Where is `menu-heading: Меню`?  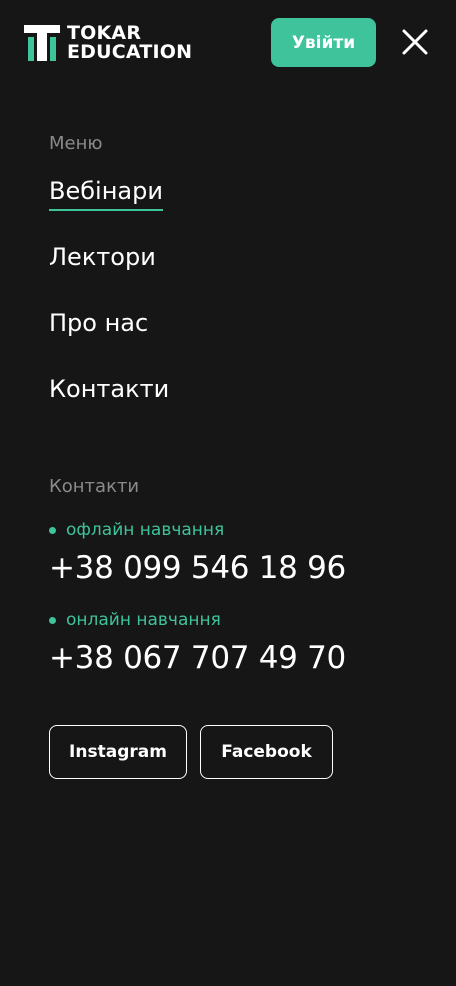
menu-heading: Меню is located at coordinates (76, 143).